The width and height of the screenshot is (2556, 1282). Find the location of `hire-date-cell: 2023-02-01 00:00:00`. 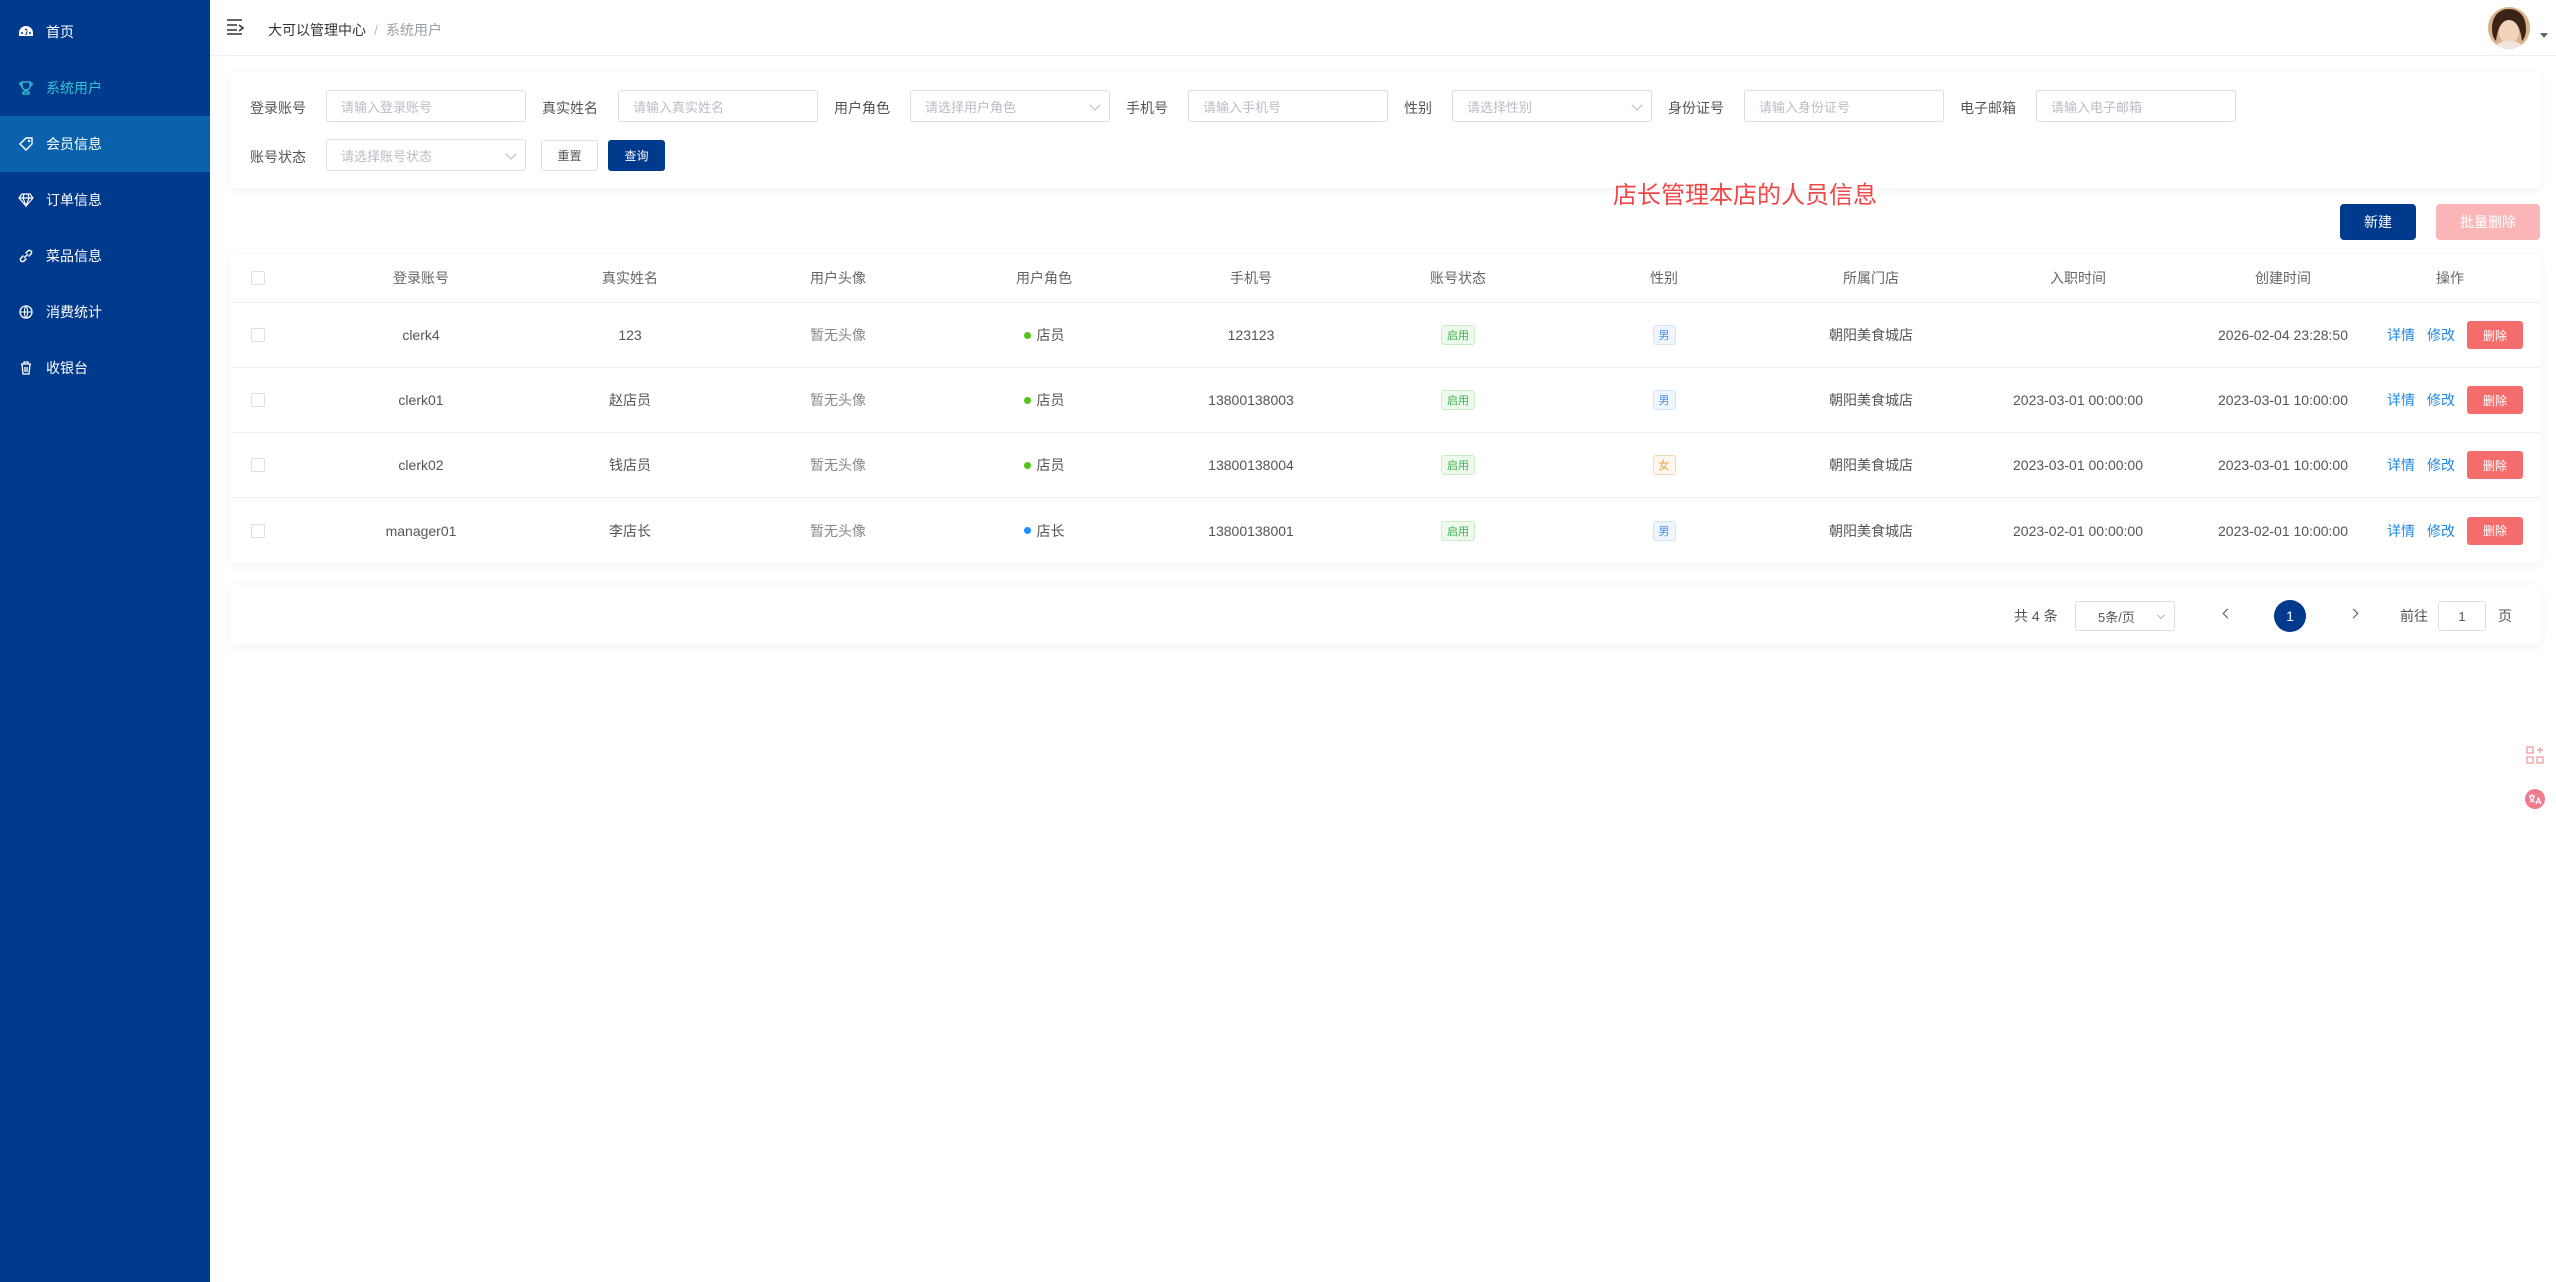

hire-date-cell: 2023-02-01 00:00:00 is located at coordinates (2078, 530).